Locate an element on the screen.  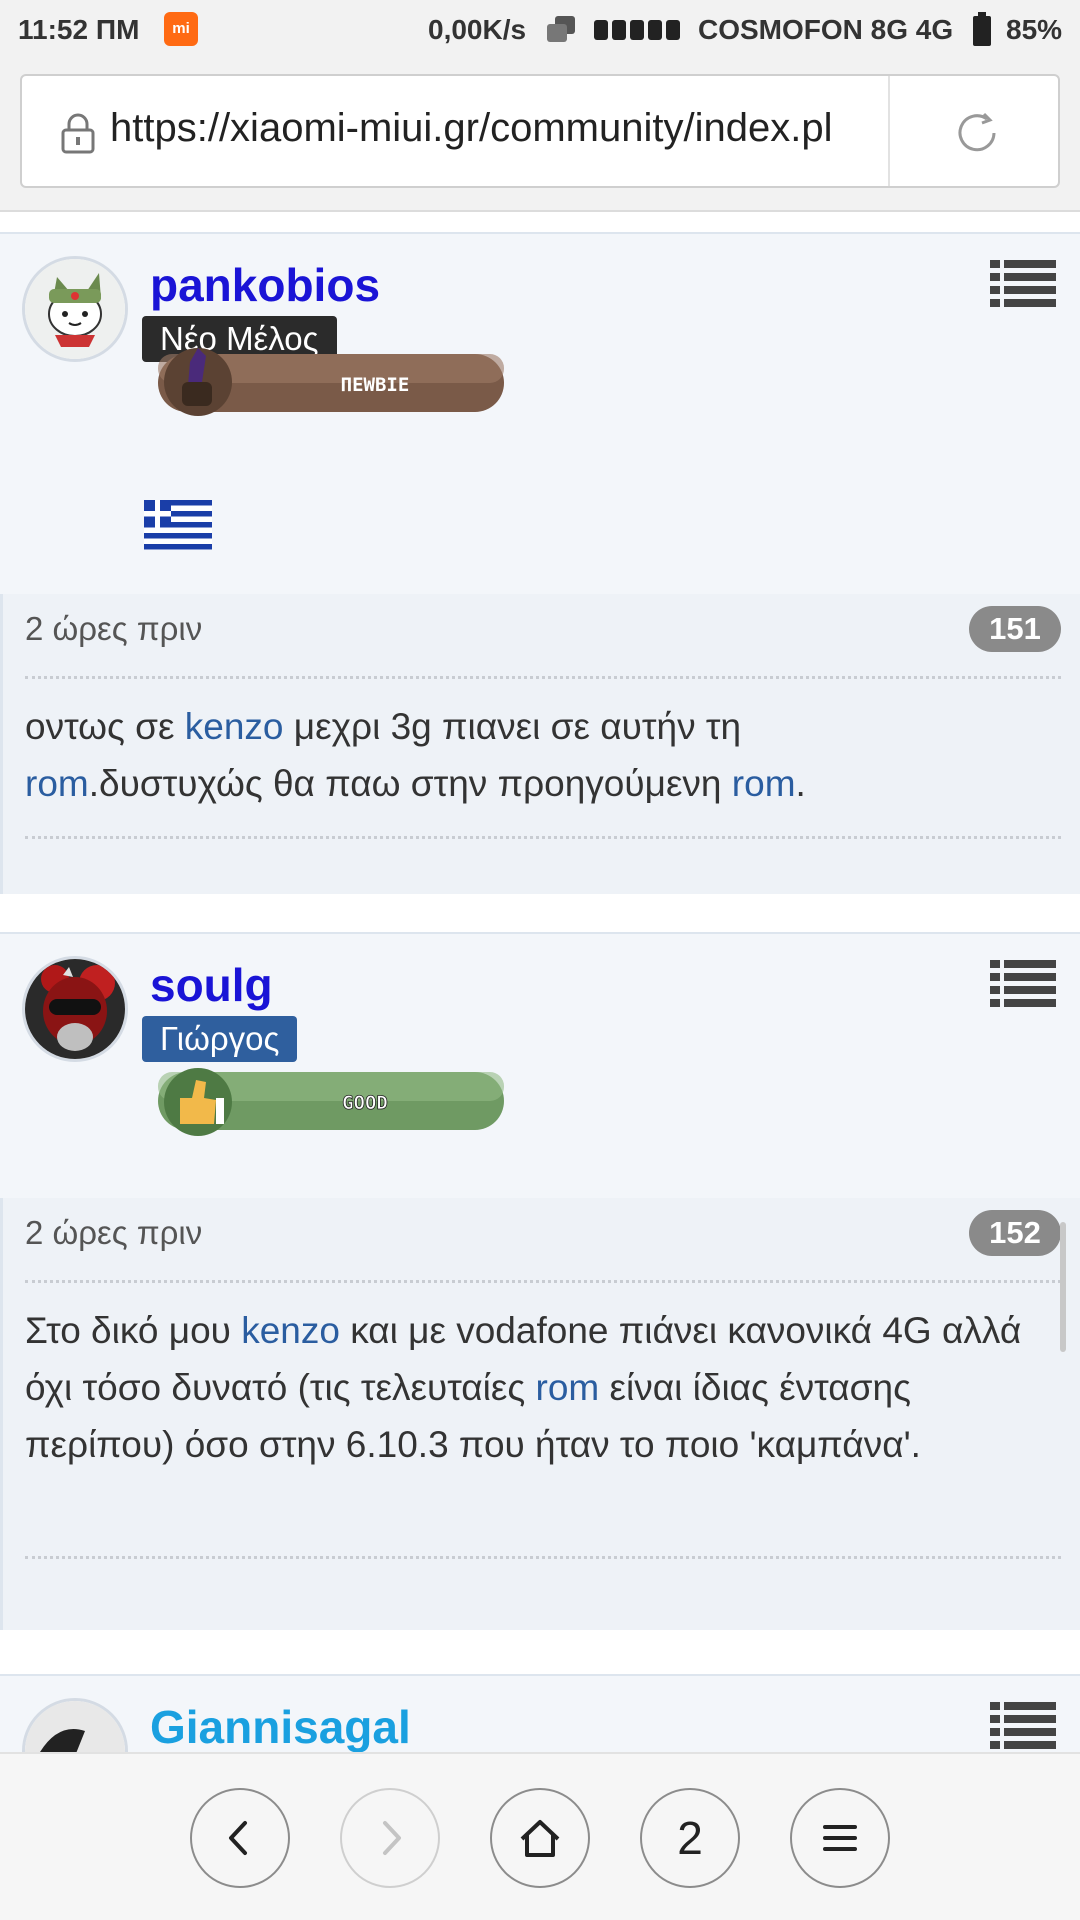
signal-strength-icon is located at coordinates (637, 30).